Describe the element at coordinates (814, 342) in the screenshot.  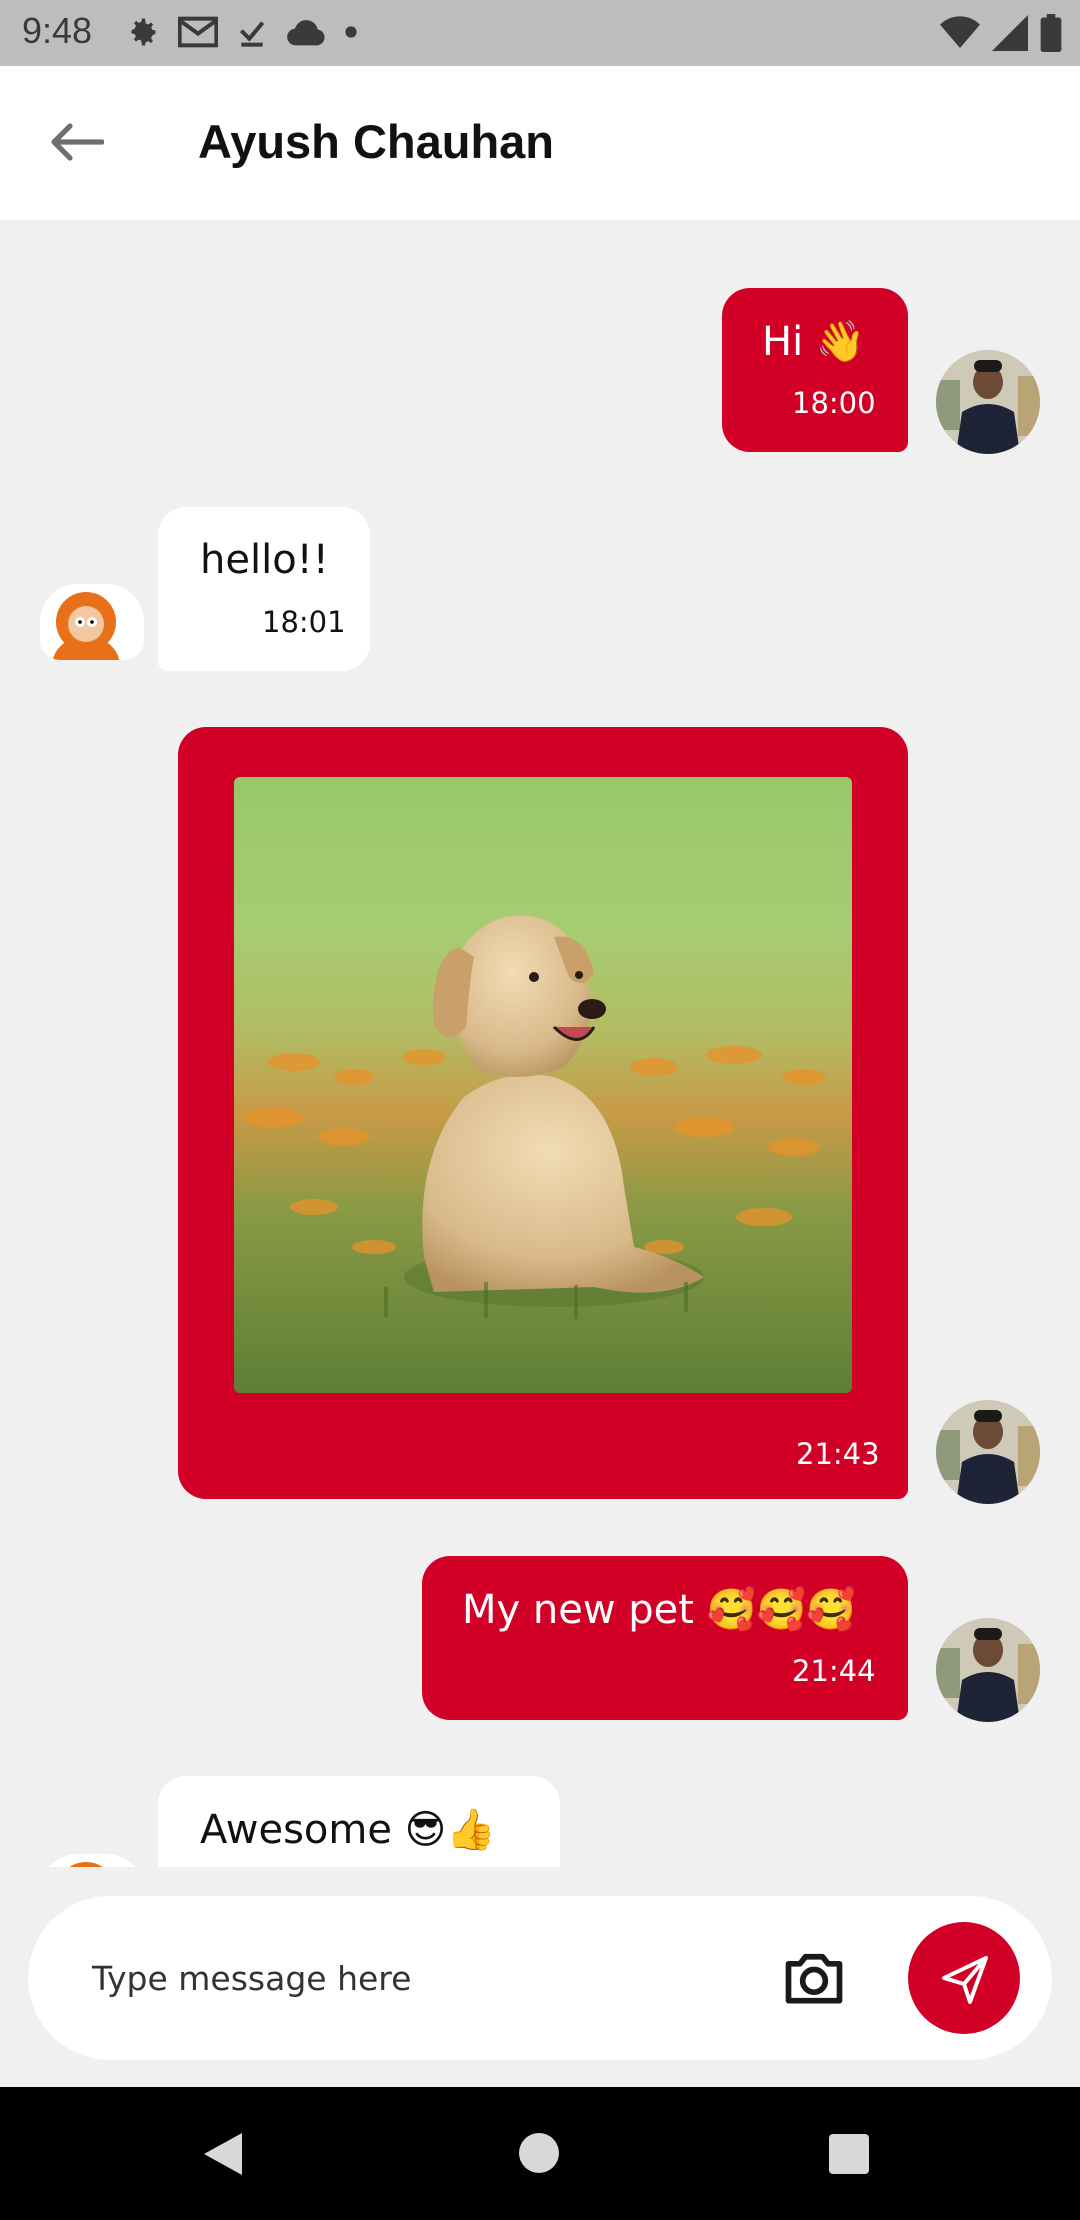
I see `message-text: Hi 👋` at that location.